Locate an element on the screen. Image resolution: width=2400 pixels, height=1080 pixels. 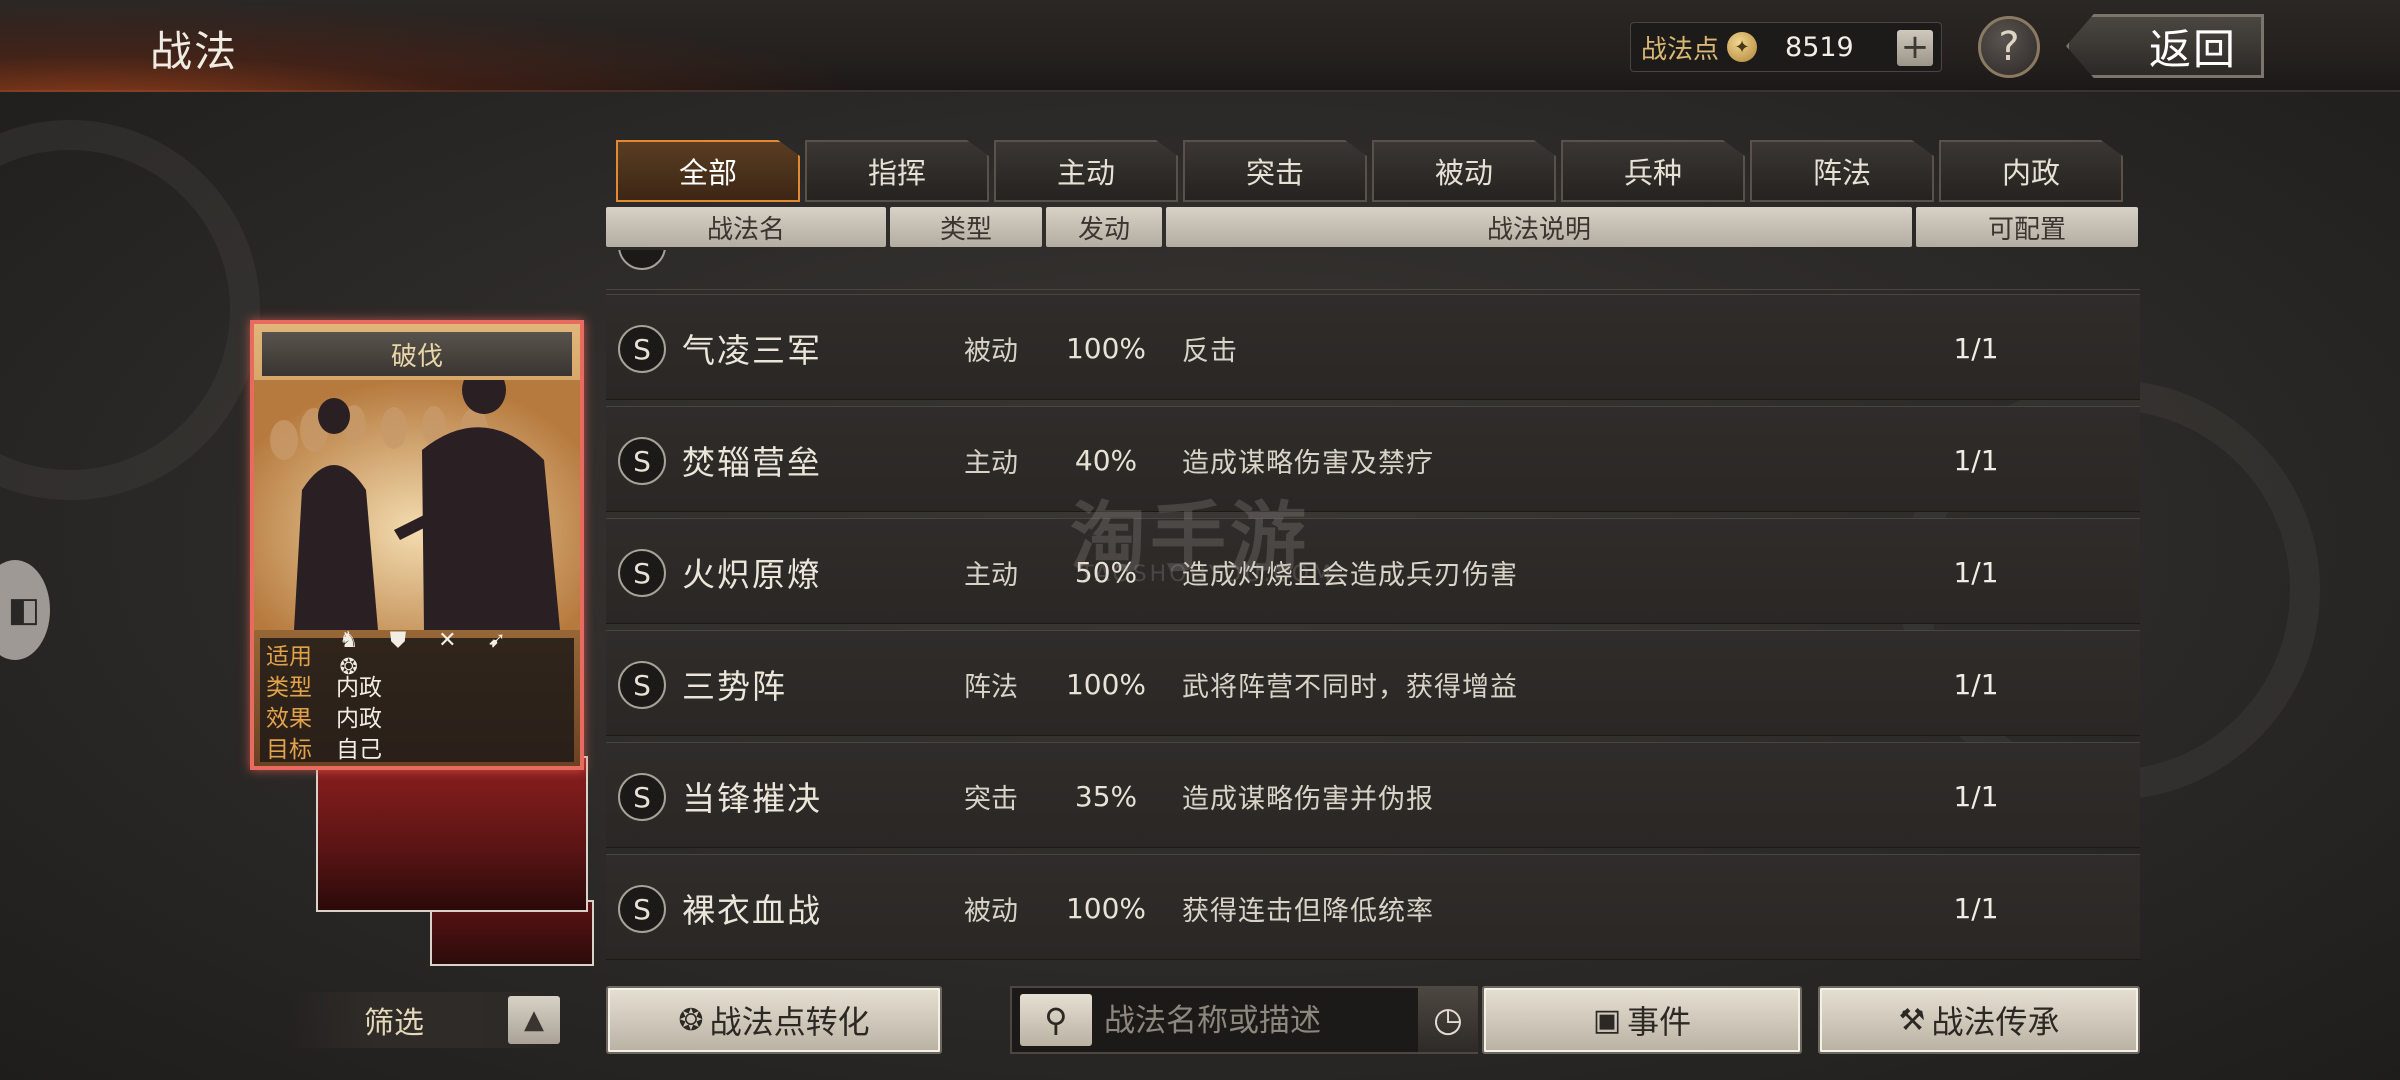
tactic-points-box: 战法点 ✦ 8519 + is located at coordinates (1786, 47).